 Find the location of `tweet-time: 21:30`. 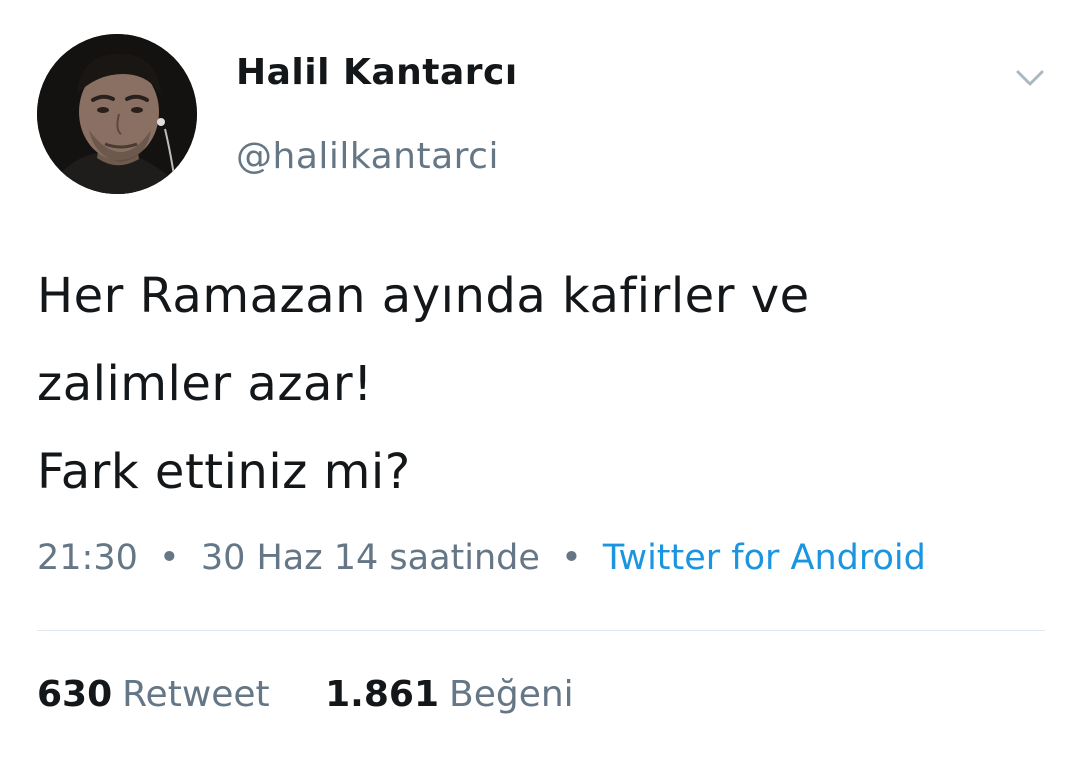

tweet-time: 21:30 is located at coordinates (87, 558).